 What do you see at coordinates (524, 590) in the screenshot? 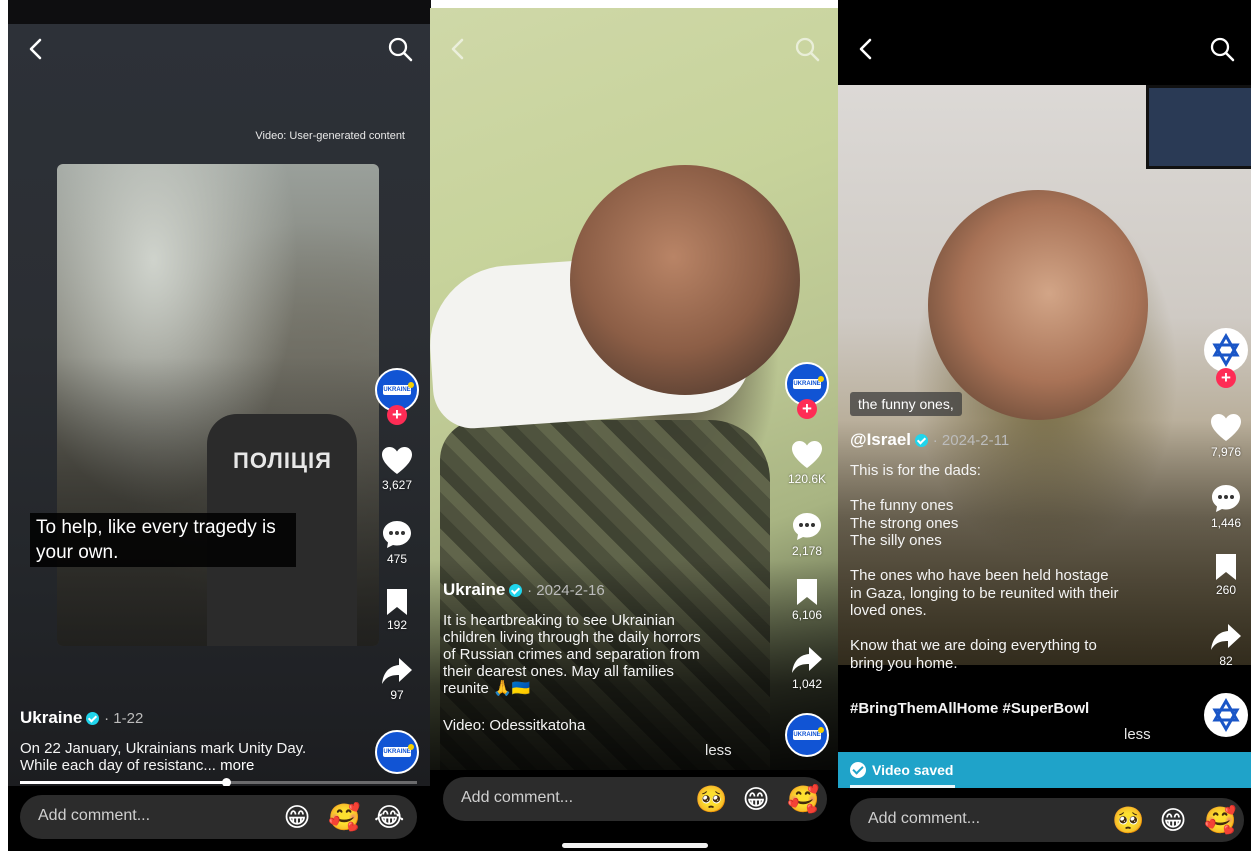
I see `username: Ukraine · 2024-2-16` at bounding box center [524, 590].